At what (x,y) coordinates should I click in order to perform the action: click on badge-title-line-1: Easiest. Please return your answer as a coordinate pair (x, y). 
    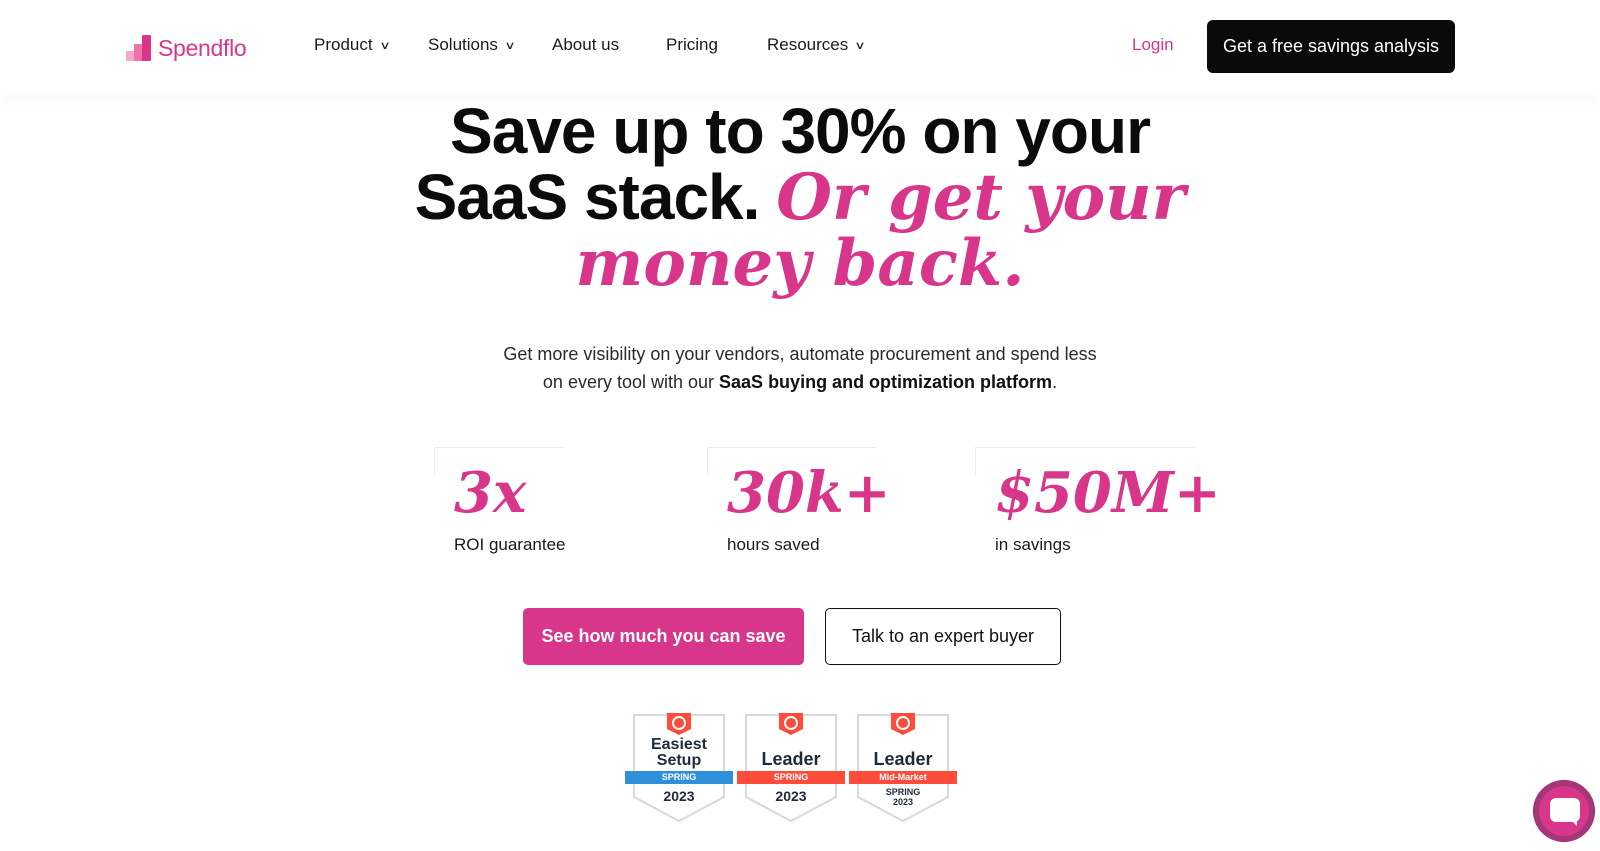
    Looking at the image, I should click on (679, 744).